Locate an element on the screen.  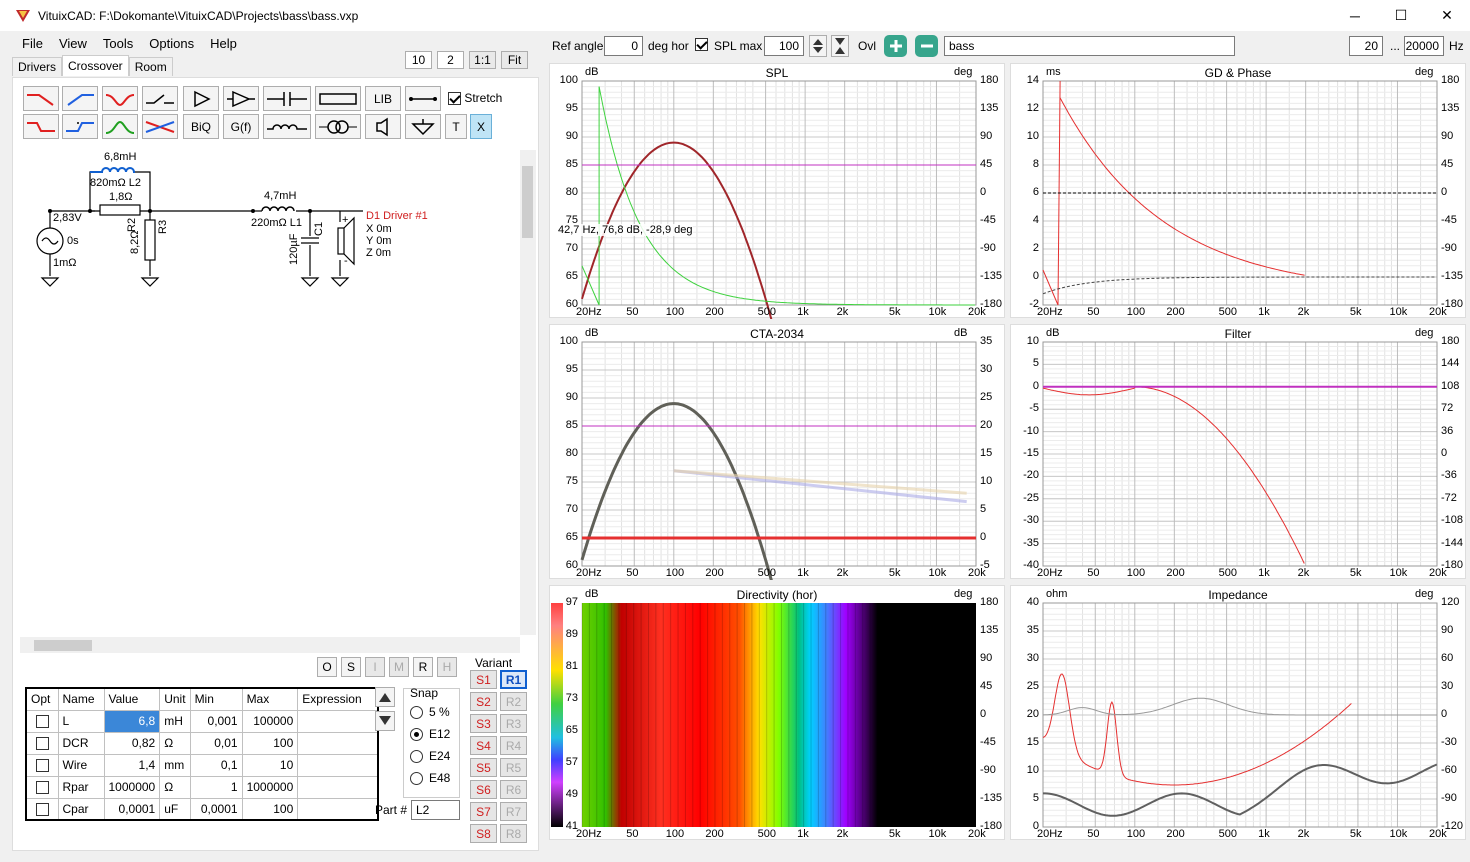
crossover-tool is located at coordinates (160, 126).